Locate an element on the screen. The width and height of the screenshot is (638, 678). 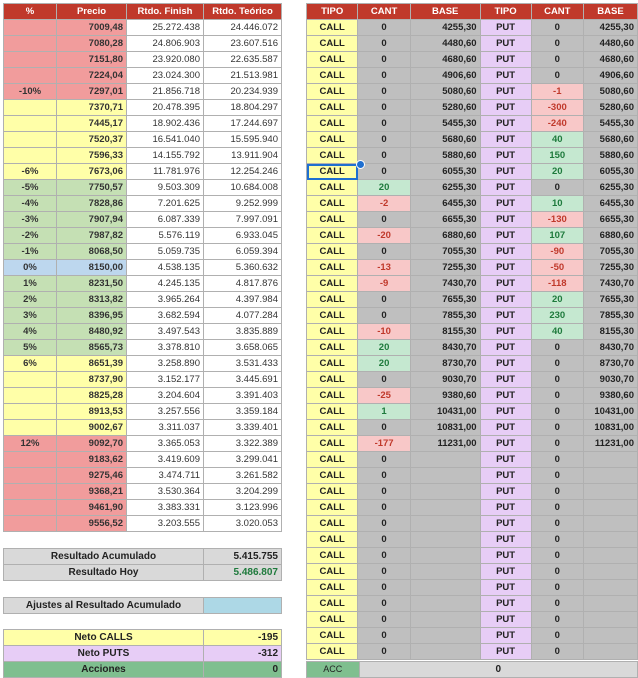
rtdo-finish-cell: 14.155.792 is located at coordinates (165, 155).